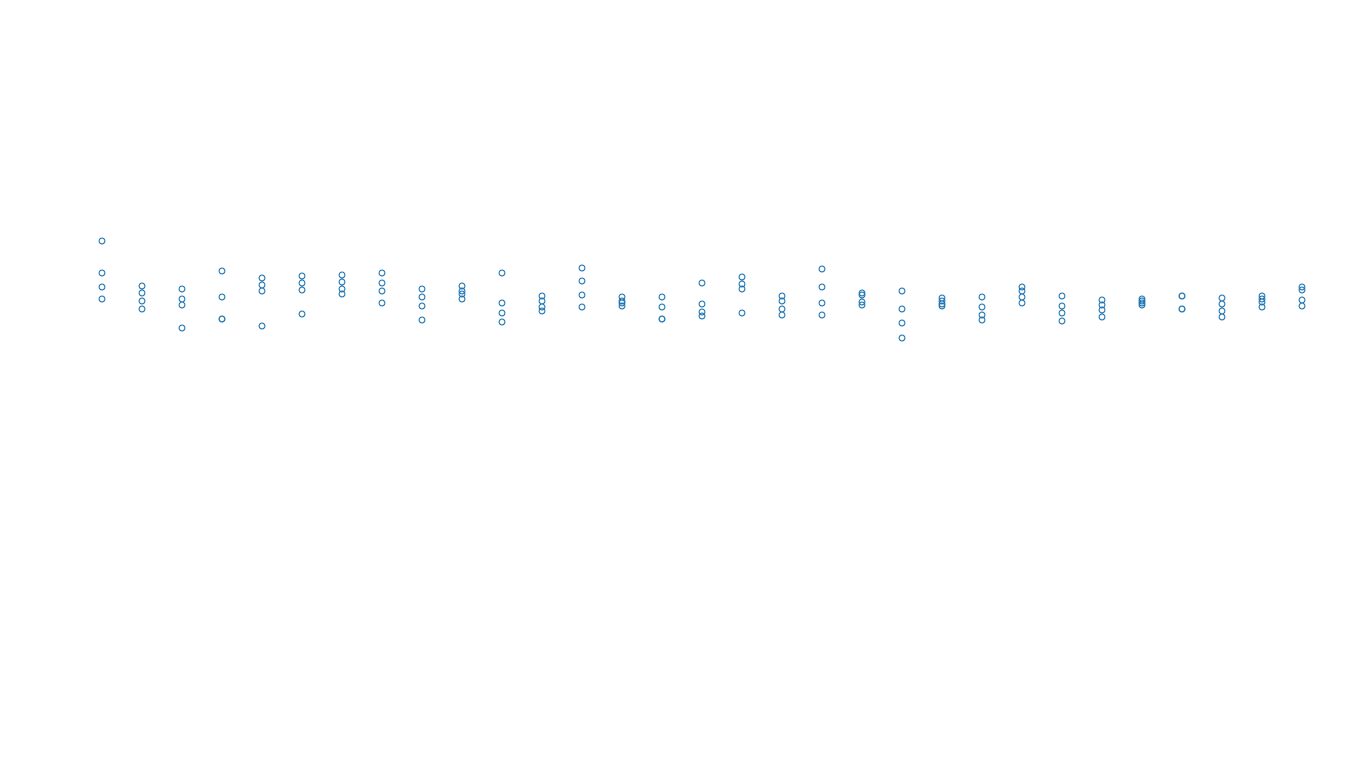 The image size is (1360, 773). I want to click on plot-area, so click(702, 289).